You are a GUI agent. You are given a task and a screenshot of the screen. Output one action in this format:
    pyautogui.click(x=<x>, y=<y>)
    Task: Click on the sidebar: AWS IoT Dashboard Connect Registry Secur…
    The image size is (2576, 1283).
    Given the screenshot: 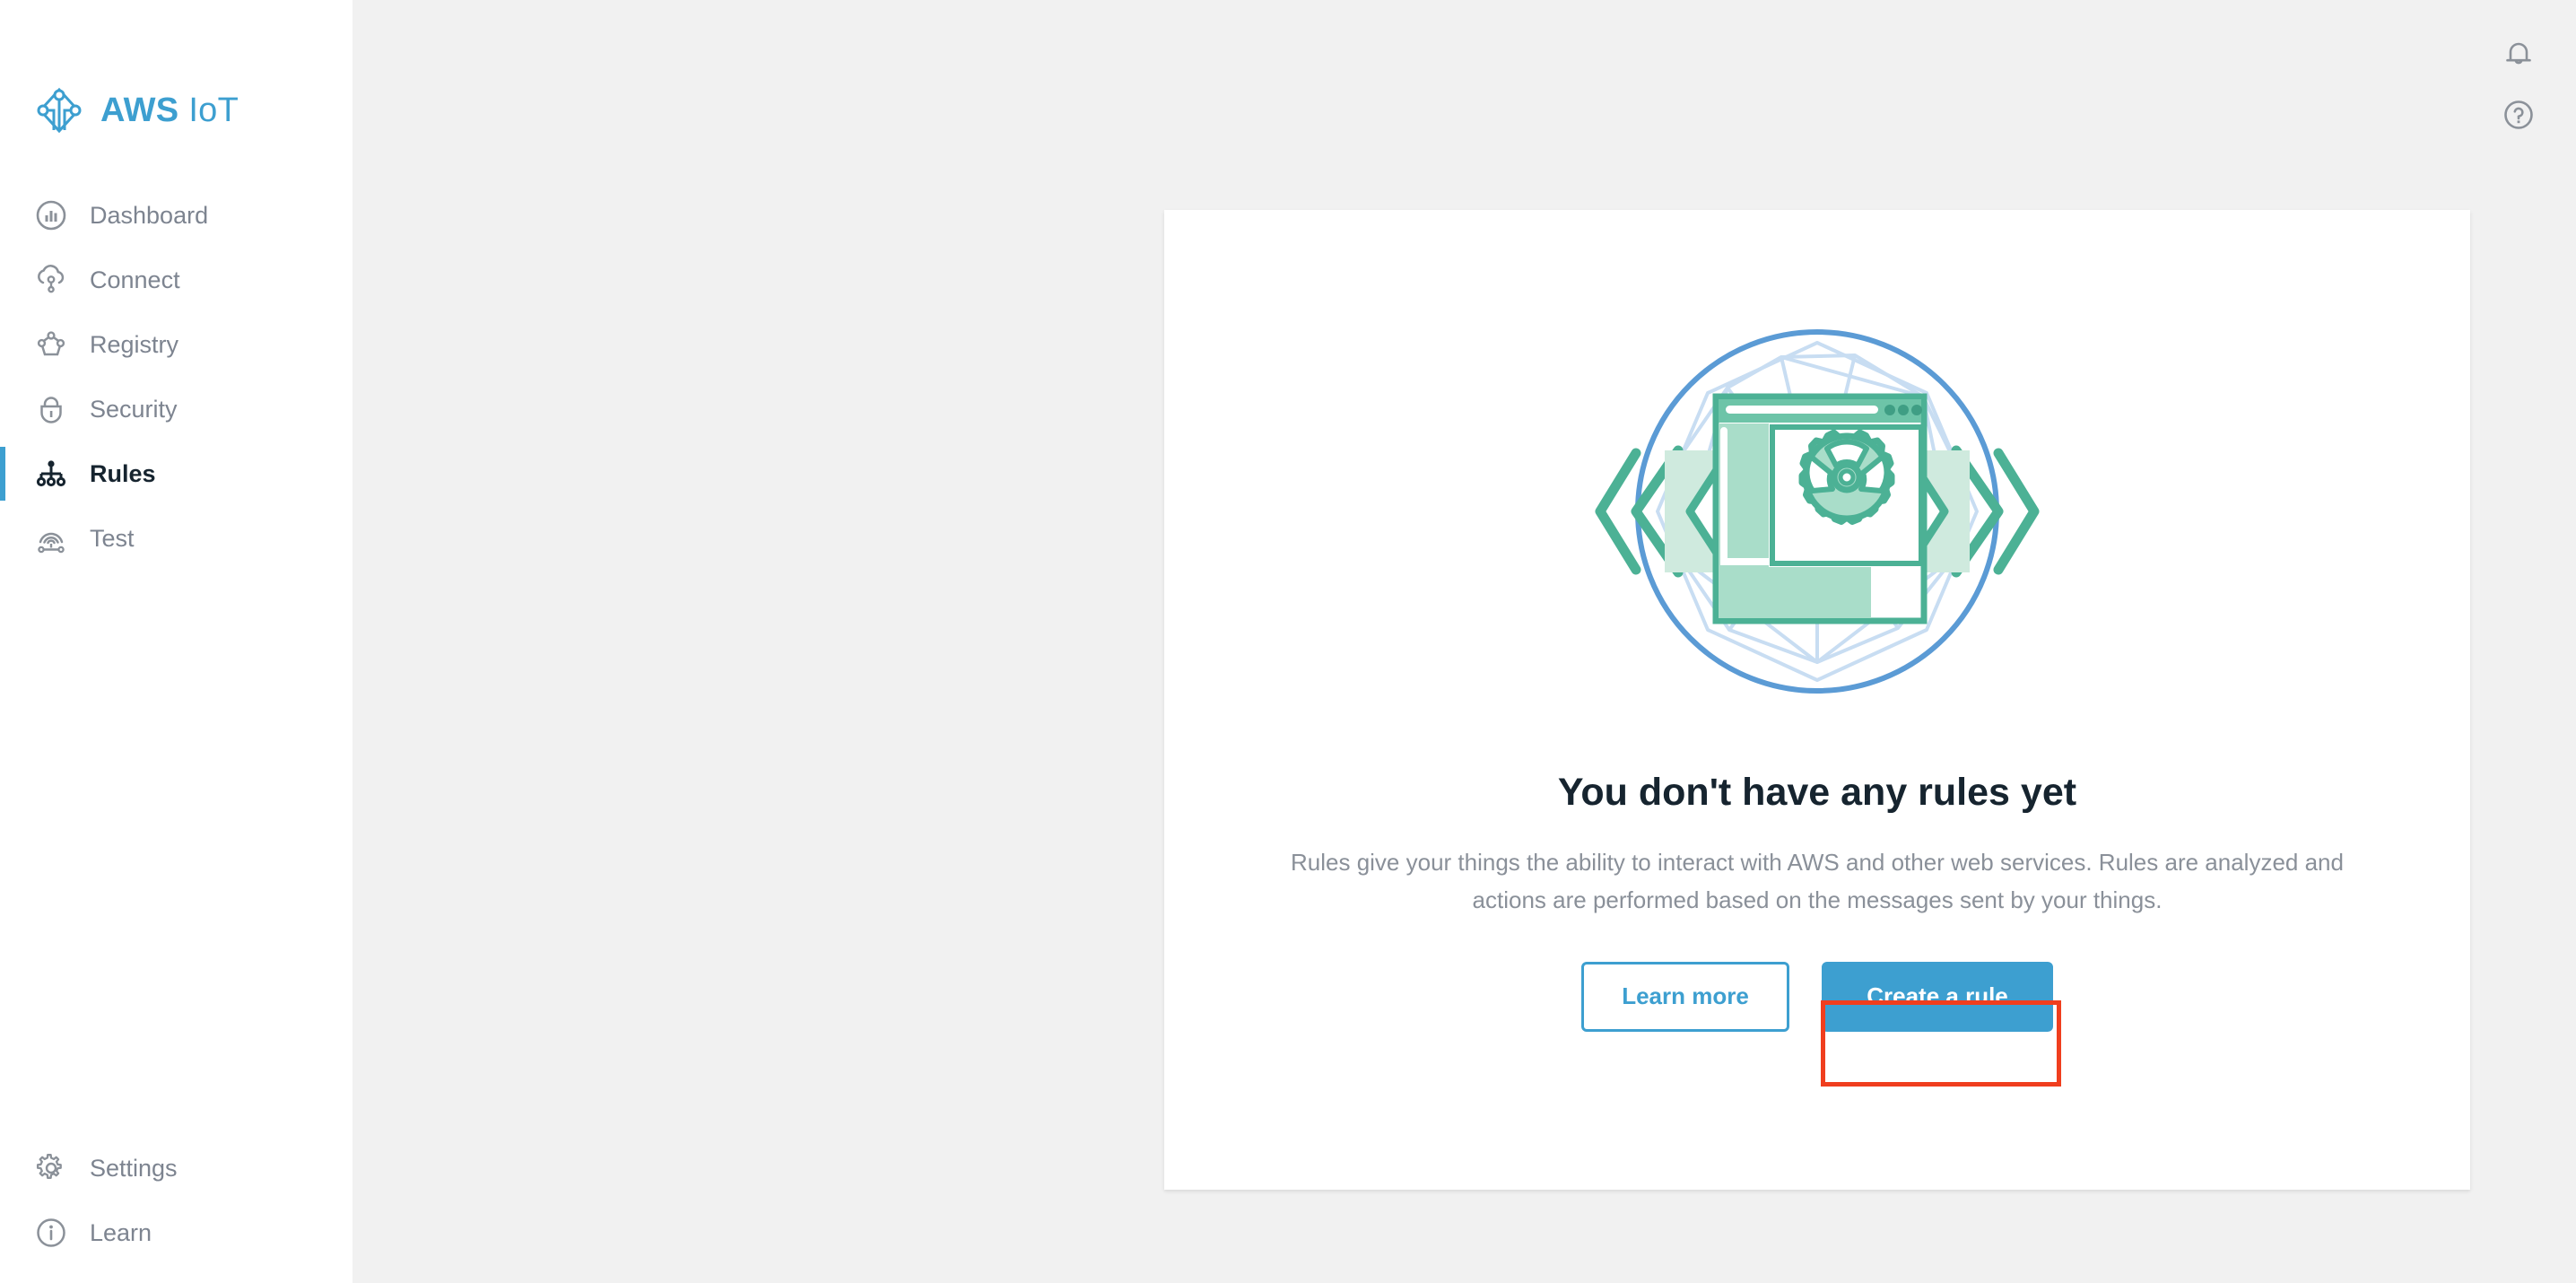 What is the action you would take?
    pyautogui.click(x=176, y=641)
    